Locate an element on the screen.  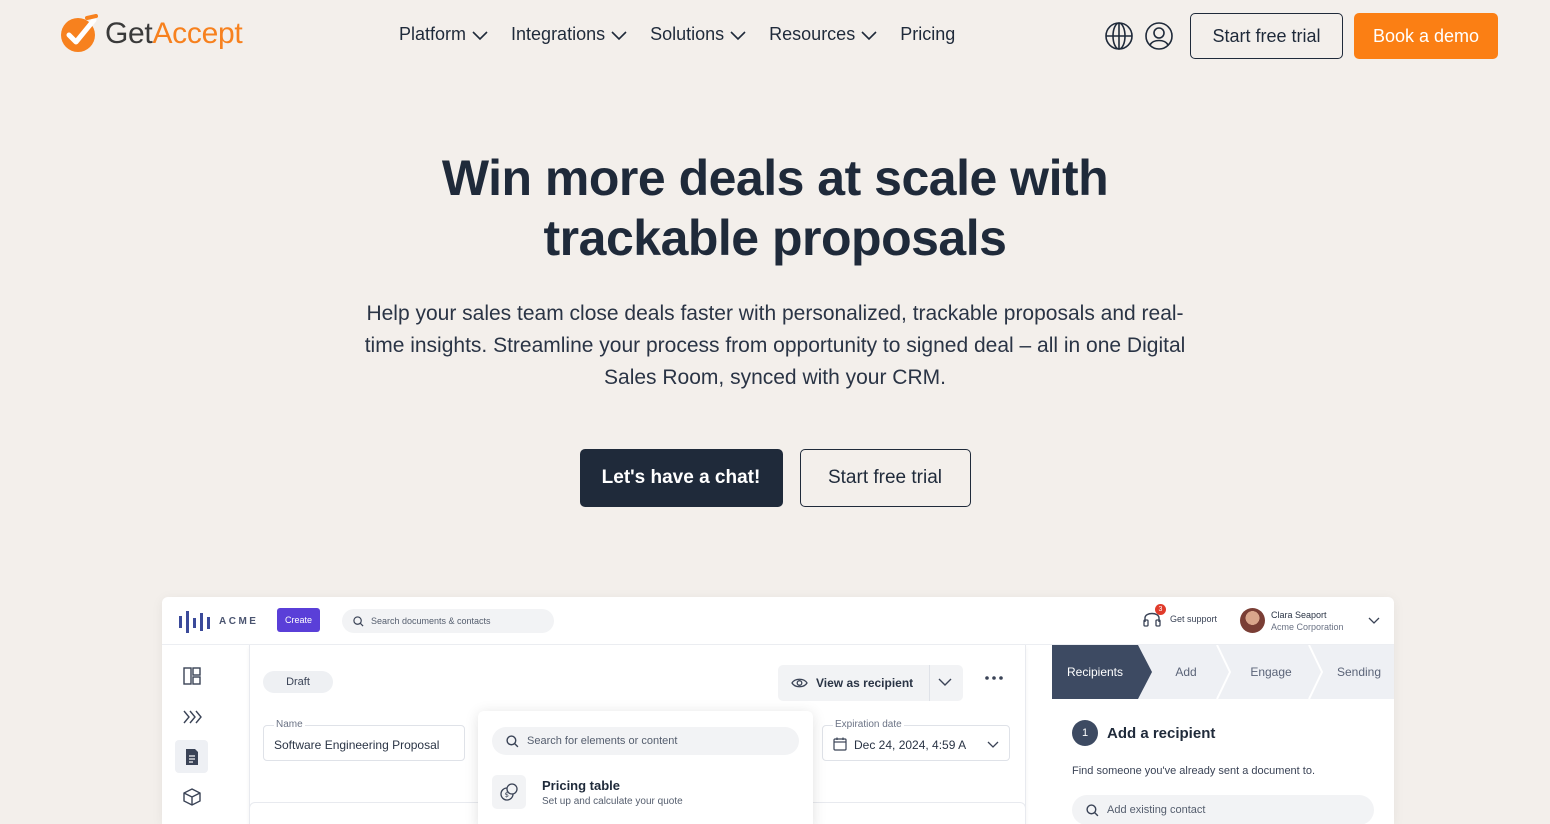
name-value: Software Engineering Proposal is located at coordinates (357, 745).